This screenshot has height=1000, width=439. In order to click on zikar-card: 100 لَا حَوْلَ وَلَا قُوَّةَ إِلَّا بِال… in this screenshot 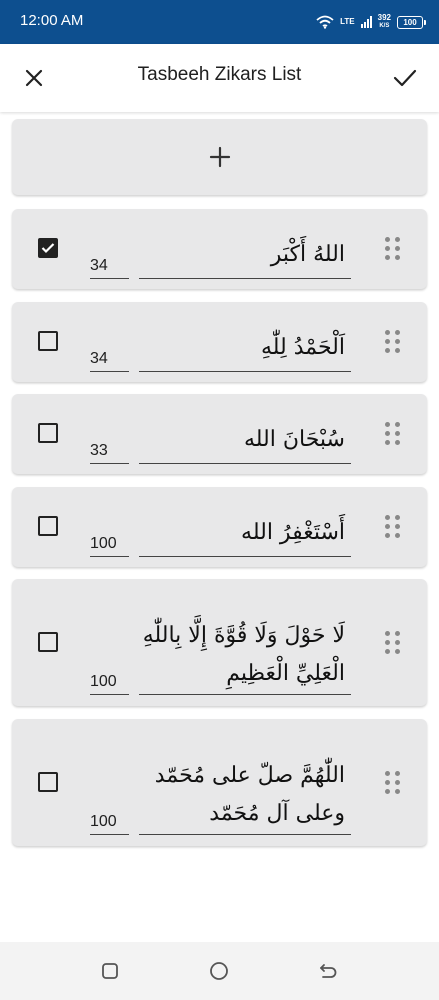, I will do `click(219, 642)`.